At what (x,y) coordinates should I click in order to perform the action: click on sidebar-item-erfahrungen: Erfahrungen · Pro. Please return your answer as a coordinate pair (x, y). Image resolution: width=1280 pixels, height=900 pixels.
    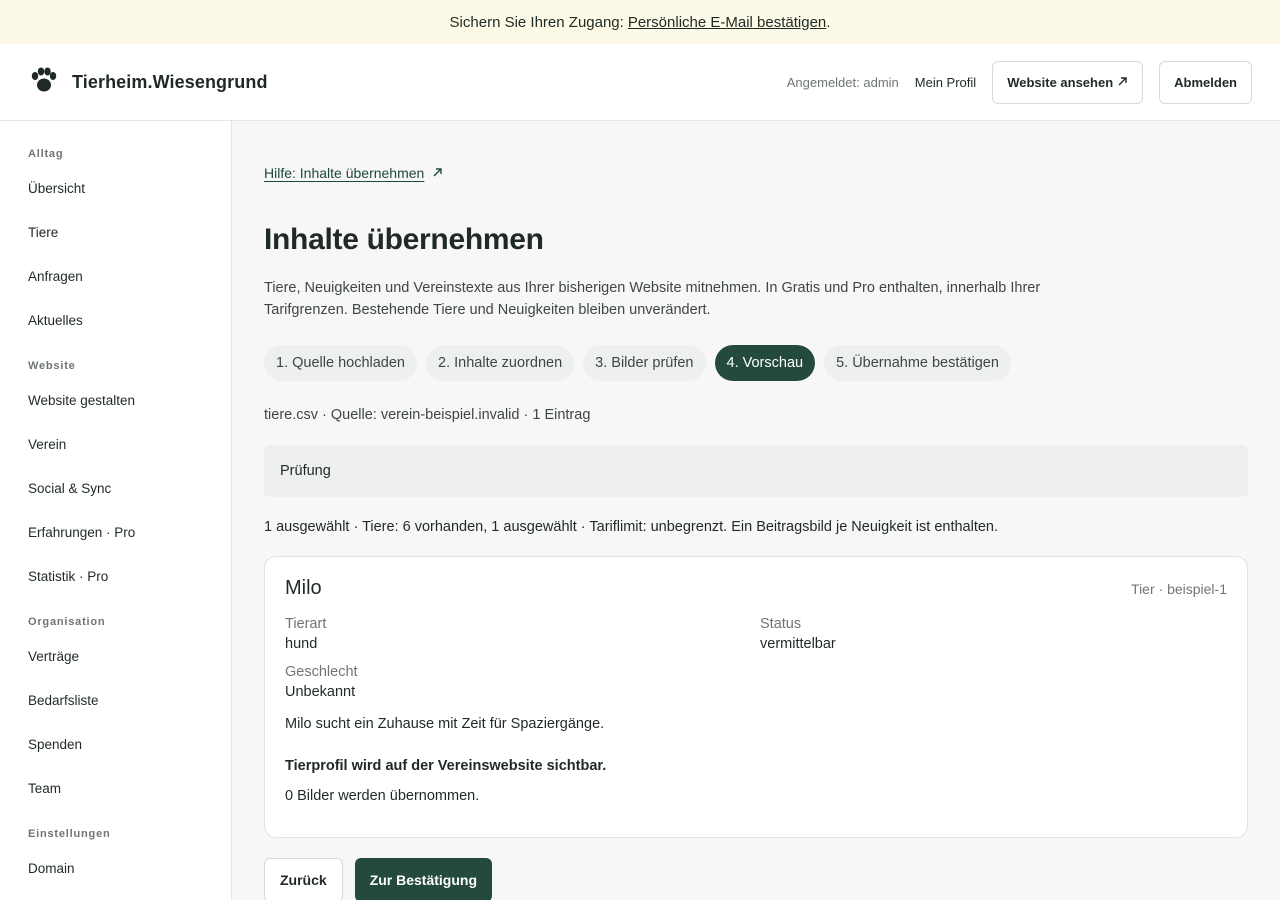
    Looking at the image, I should click on (115, 539).